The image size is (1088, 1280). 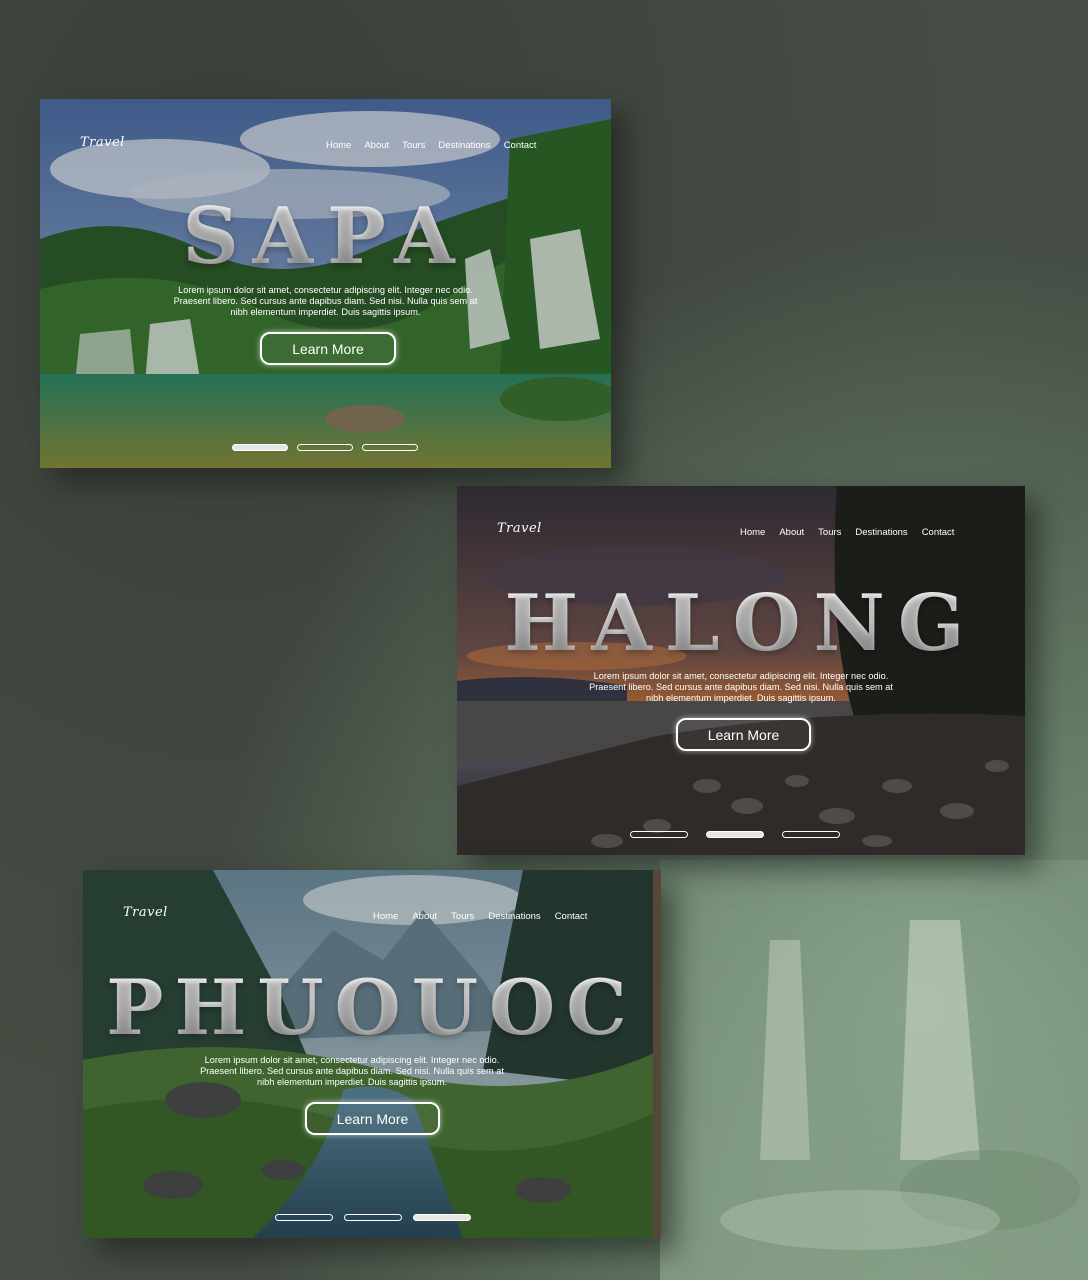 I want to click on hero-title: SAPA, so click(x=325, y=236).